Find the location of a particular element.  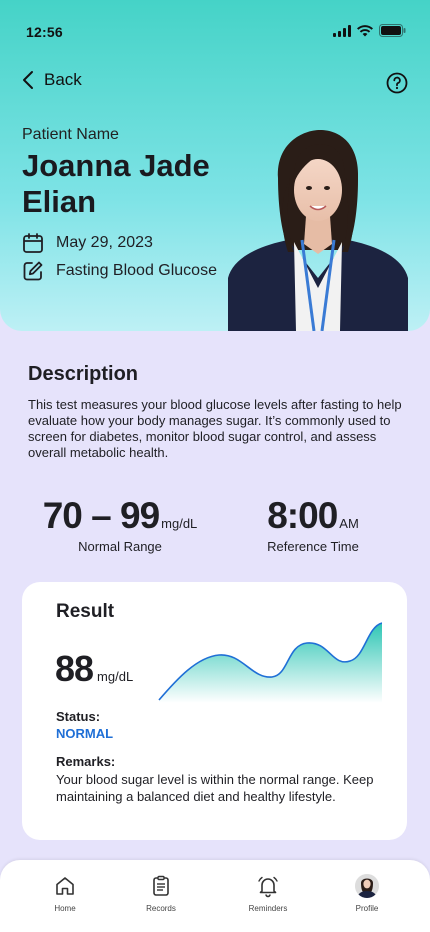

remarks-label: Remarks: is located at coordinates (86, 761).